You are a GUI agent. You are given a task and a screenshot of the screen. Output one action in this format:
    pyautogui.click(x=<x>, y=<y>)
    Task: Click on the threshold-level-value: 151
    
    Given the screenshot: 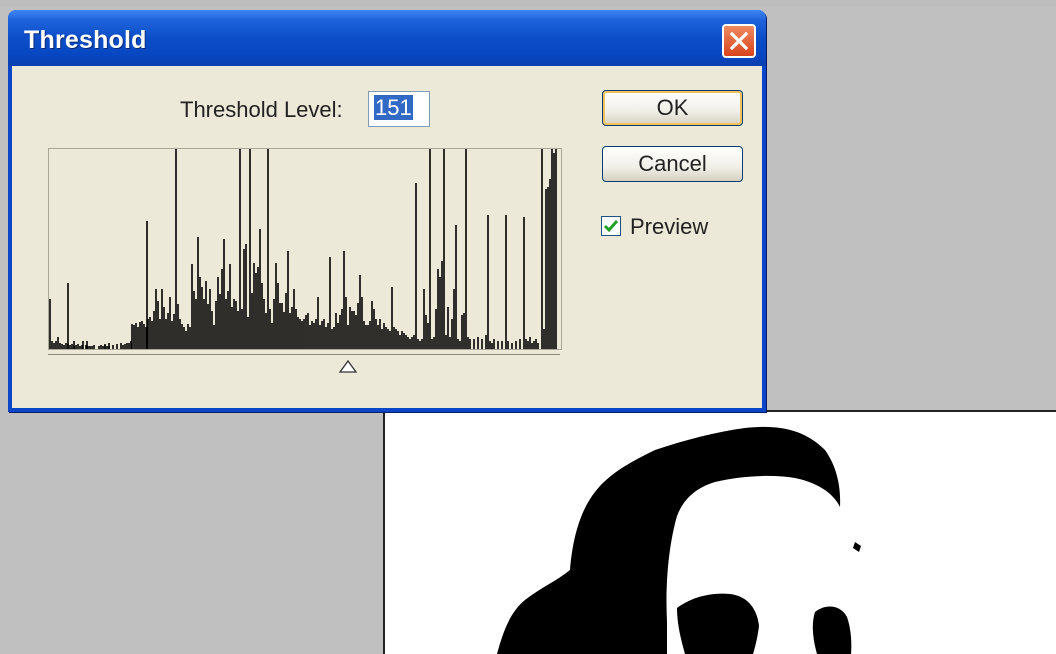 What is the action you would take?
    pyautogui.click(x=393, y=107)
    